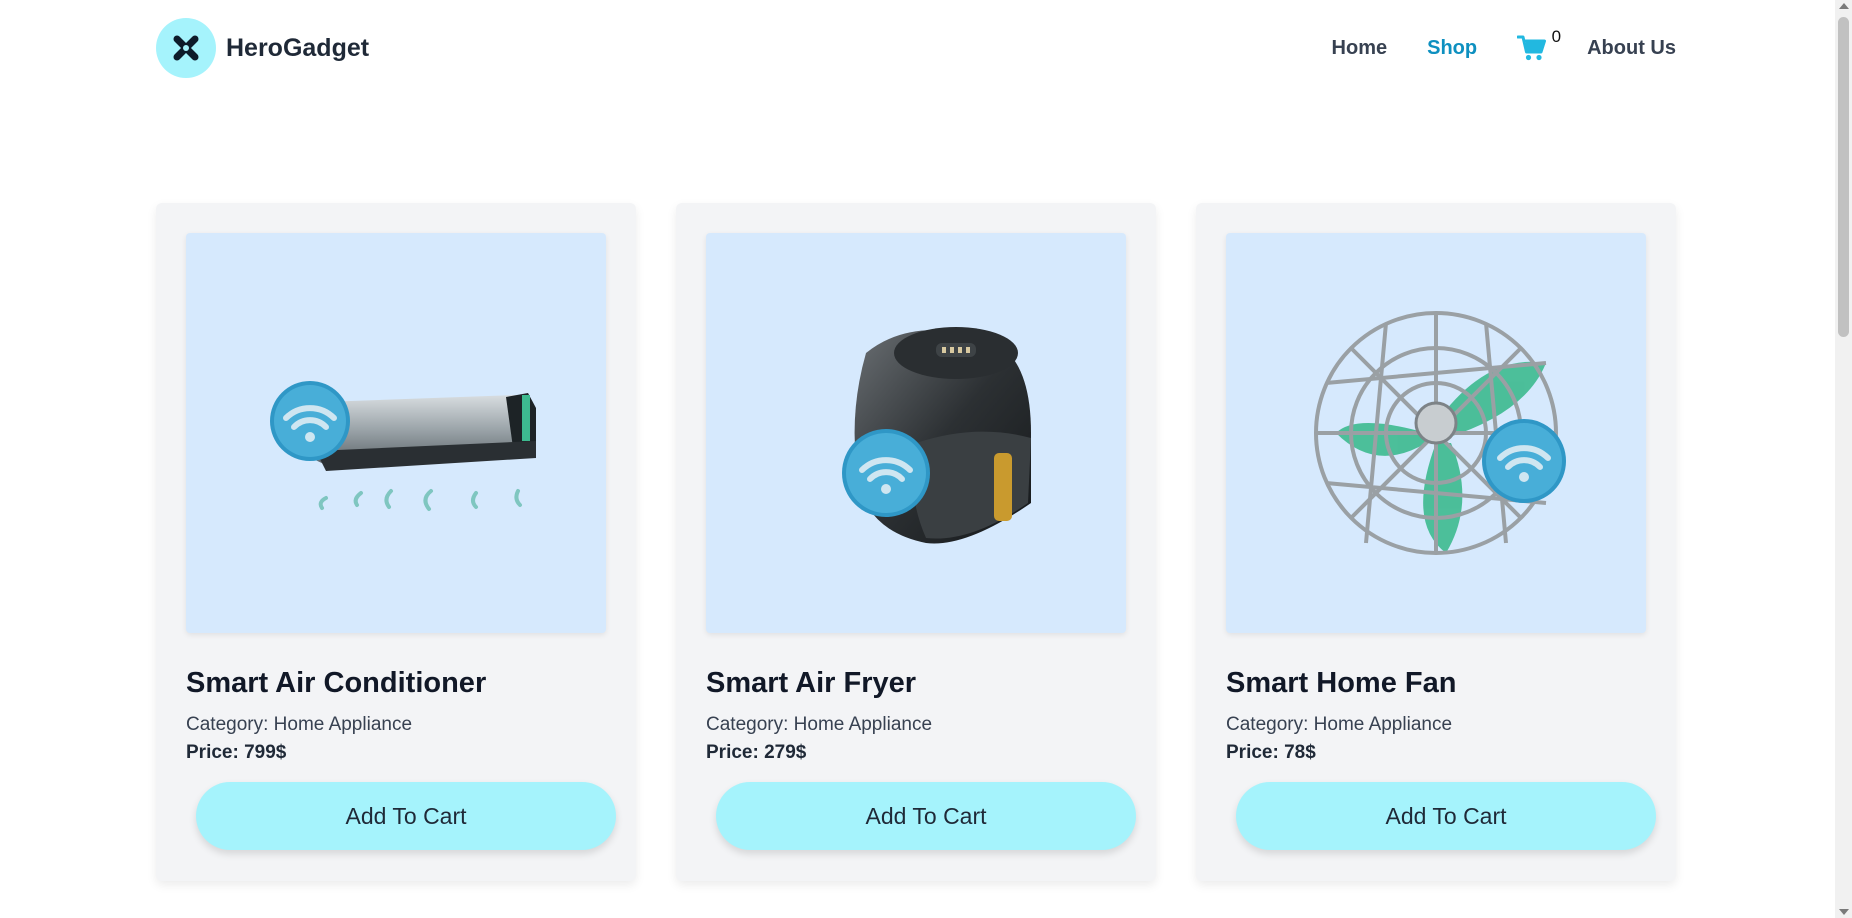 Image resolution: width=1852 pixels, height=918 pixels. I want to click on x-cross-icon, so click(186, 48).